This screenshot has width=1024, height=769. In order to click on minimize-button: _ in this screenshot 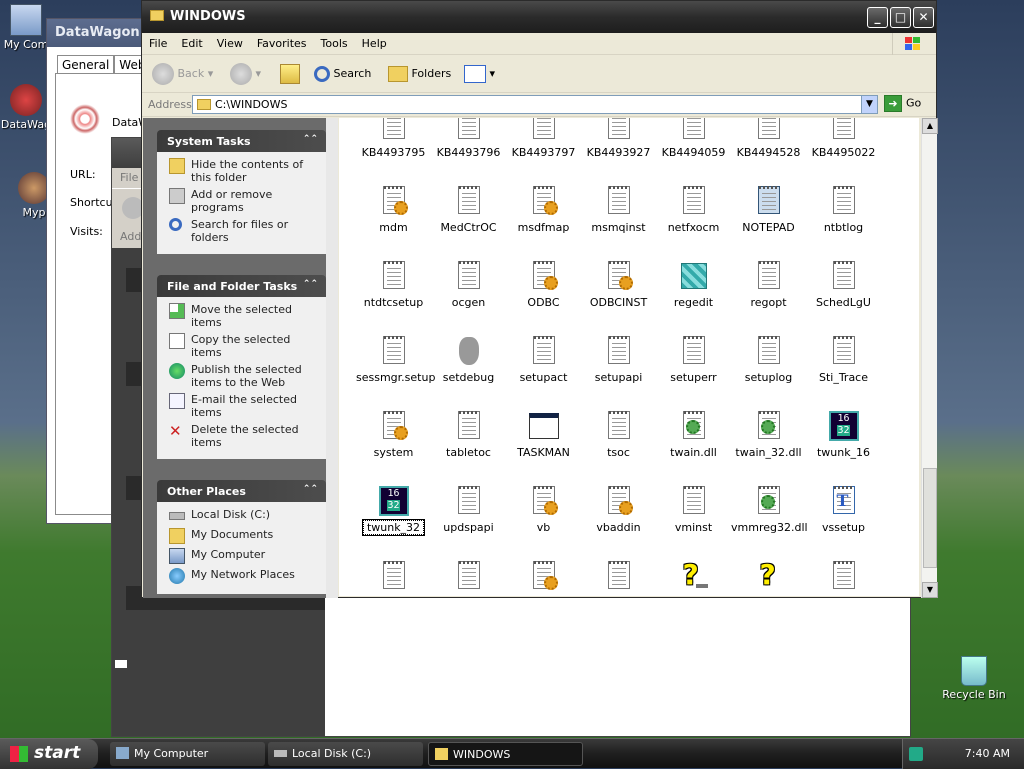, I will do `click(877, 17)`.